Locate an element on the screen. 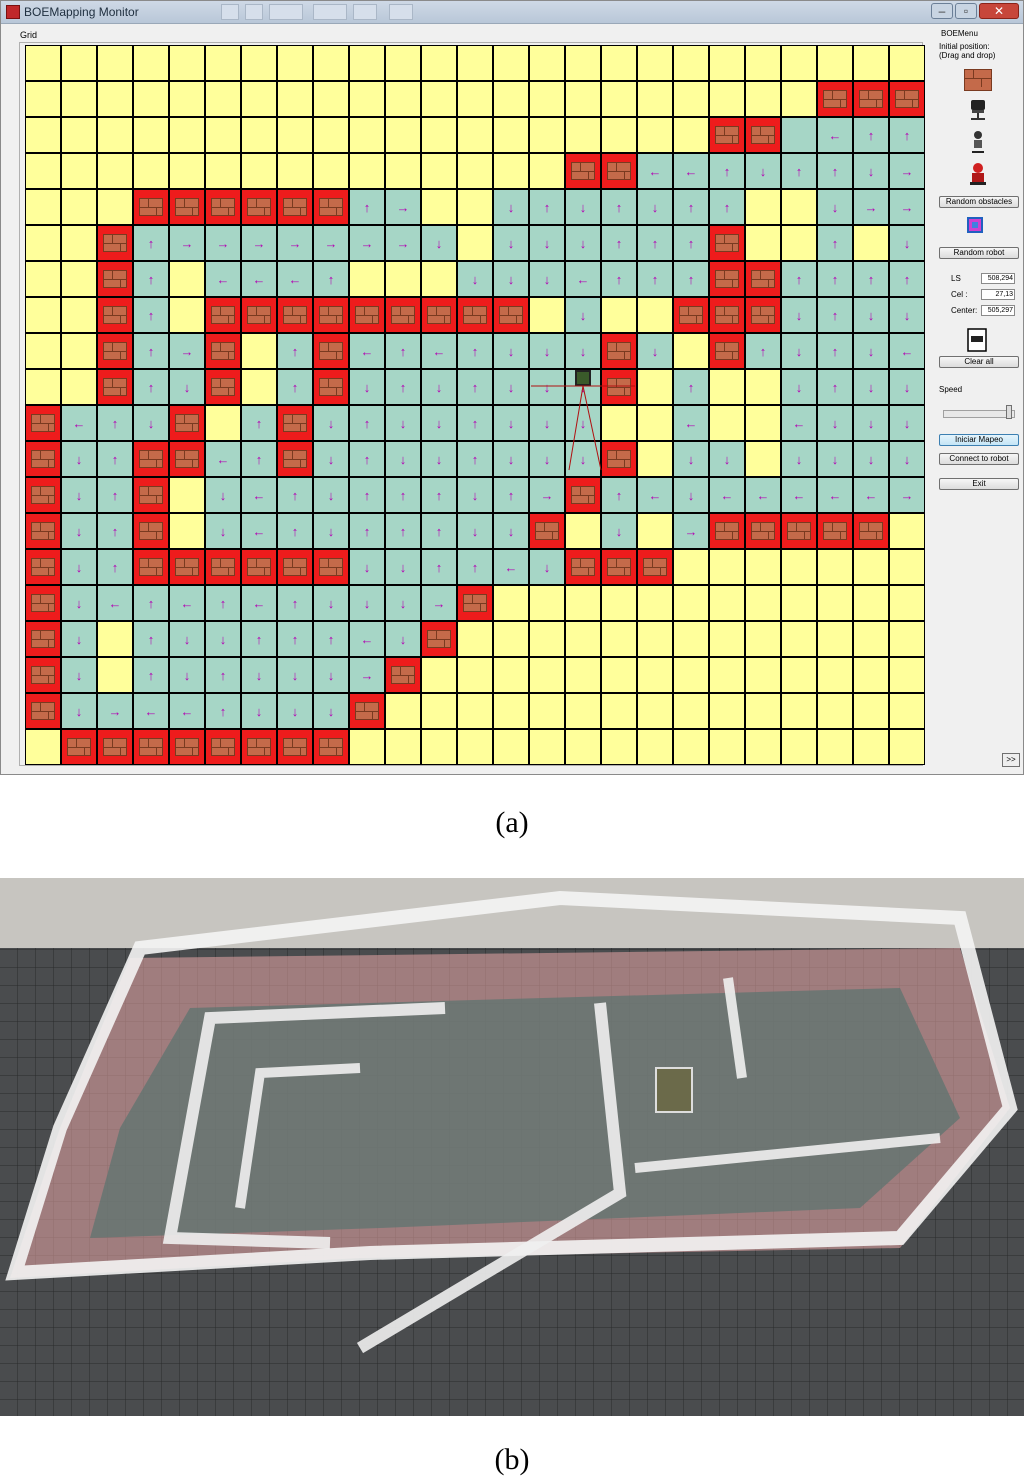  ls-label: LS is located at coordinates (956, 278).